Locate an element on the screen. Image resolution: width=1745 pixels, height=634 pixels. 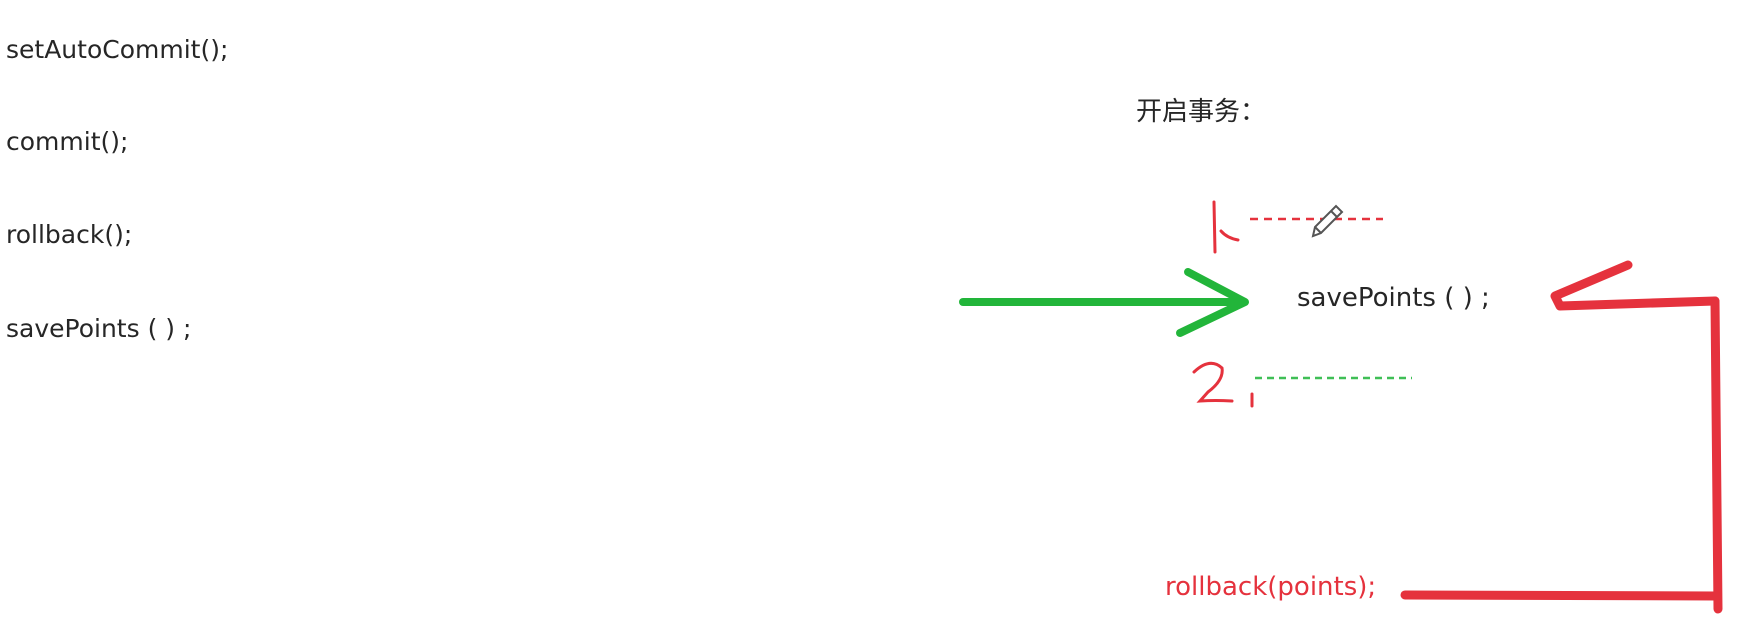
pencil-icon is located at coordinates (1327, 221).